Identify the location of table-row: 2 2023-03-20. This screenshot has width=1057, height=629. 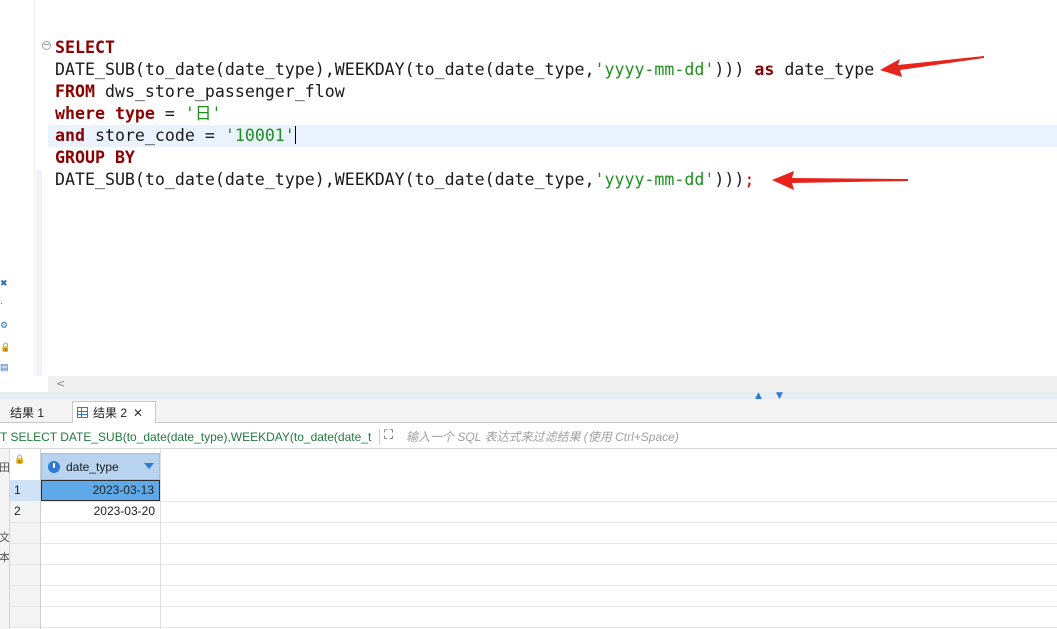
(533, 511).